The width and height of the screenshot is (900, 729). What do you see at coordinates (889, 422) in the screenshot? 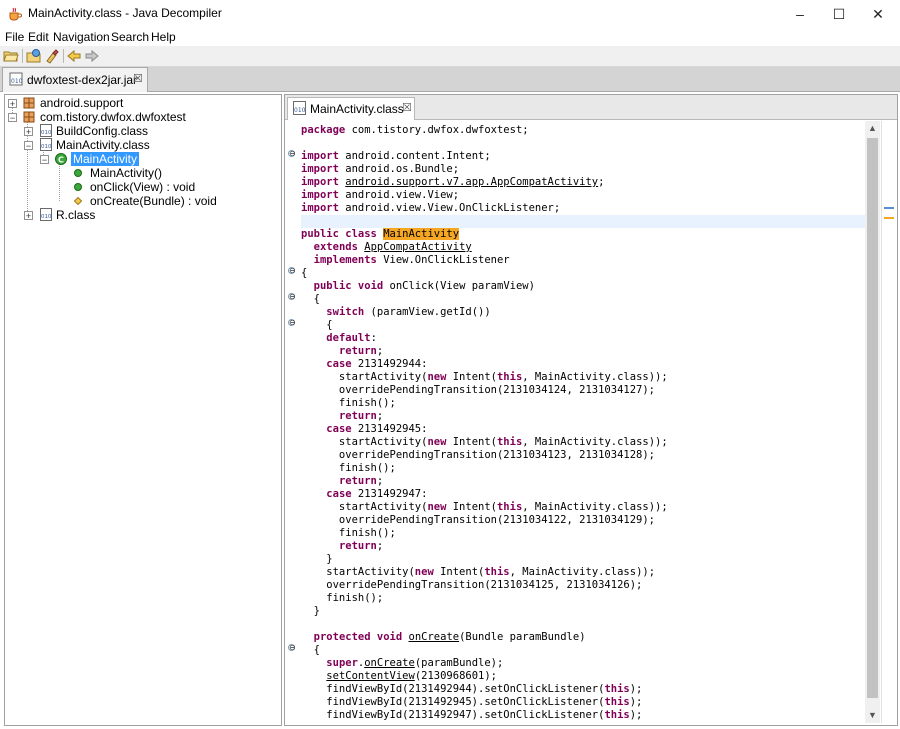
I see `overview-ruler` at bounding box center [889, 422].